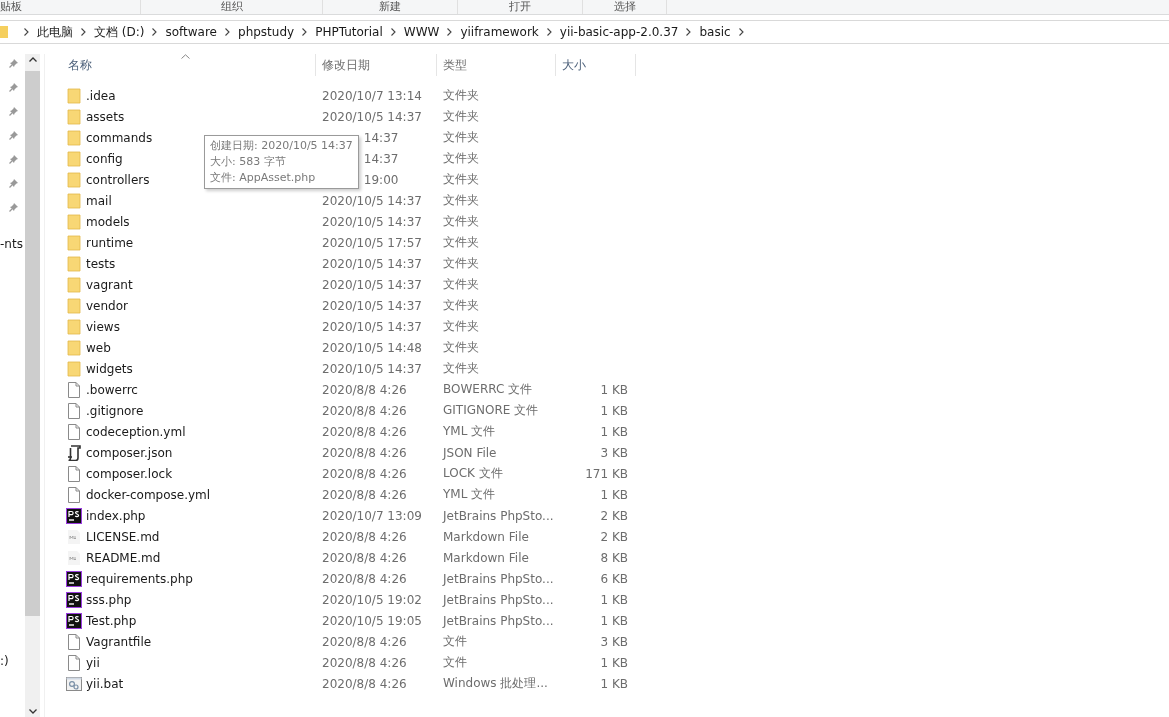 The image size is (1169, 717). Describe the element at coordinates (499, 32) in the screenshot. I see `breadcrumb-item: yiiframework` at that location.